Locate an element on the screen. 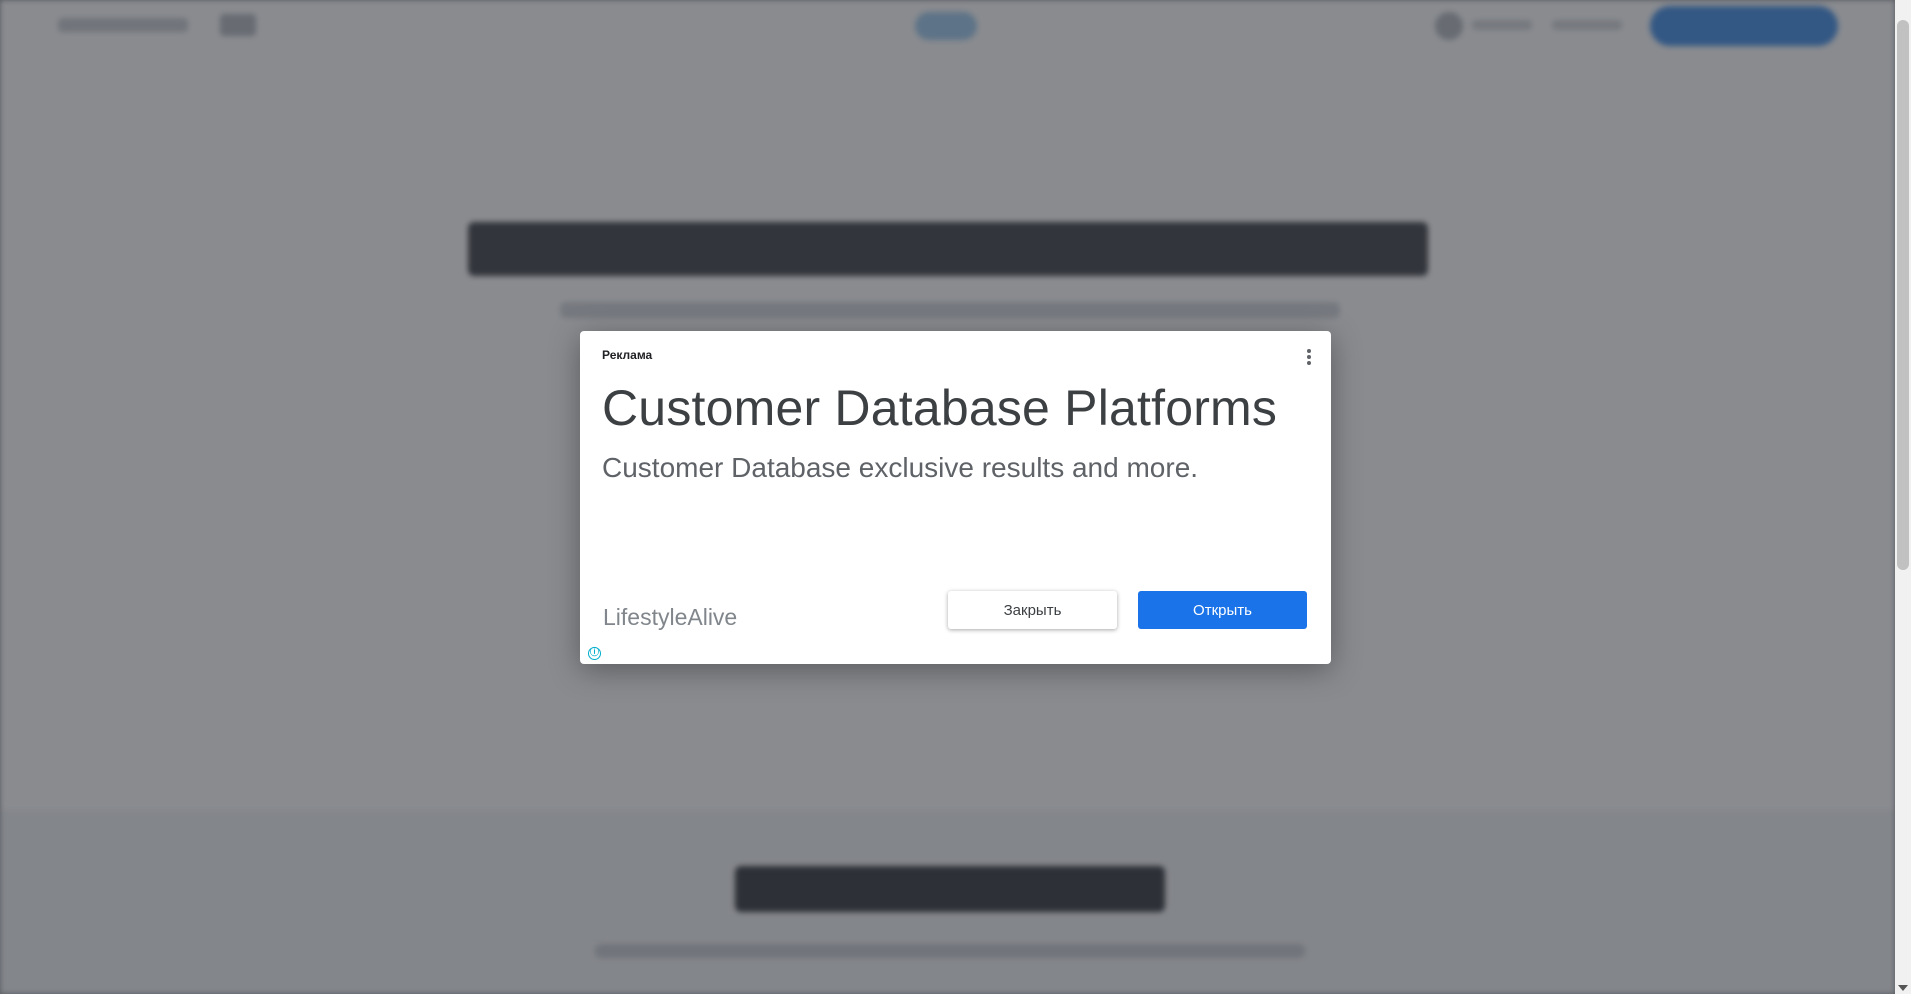 The height and width of the screenshot is (994, 1911). page-scrollbar is located at coordinates (1903, 497).